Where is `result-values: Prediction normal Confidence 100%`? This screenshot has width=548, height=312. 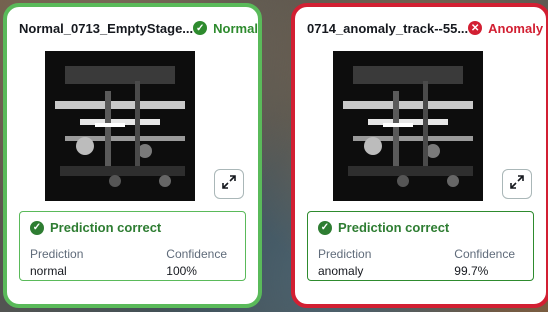
result-values: Prediction normal Confidence 100% is located at coordinates (132, 262).